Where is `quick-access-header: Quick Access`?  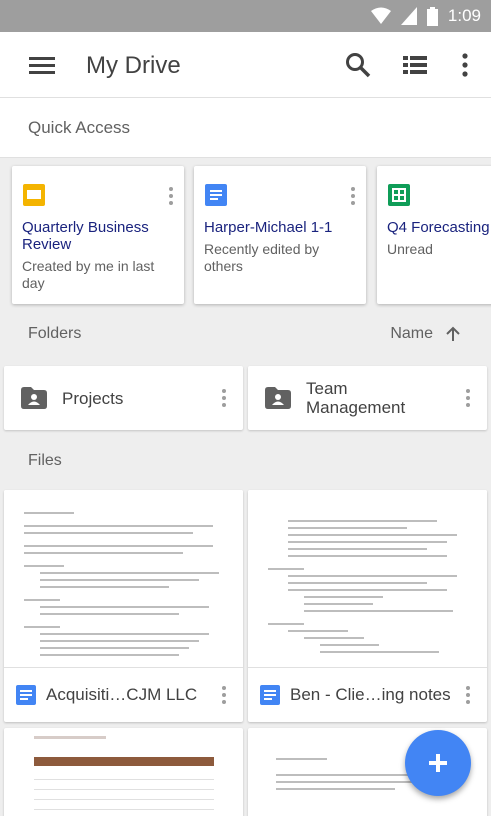 quick-access-header: Quick Access is located at coordinates (245, 128).